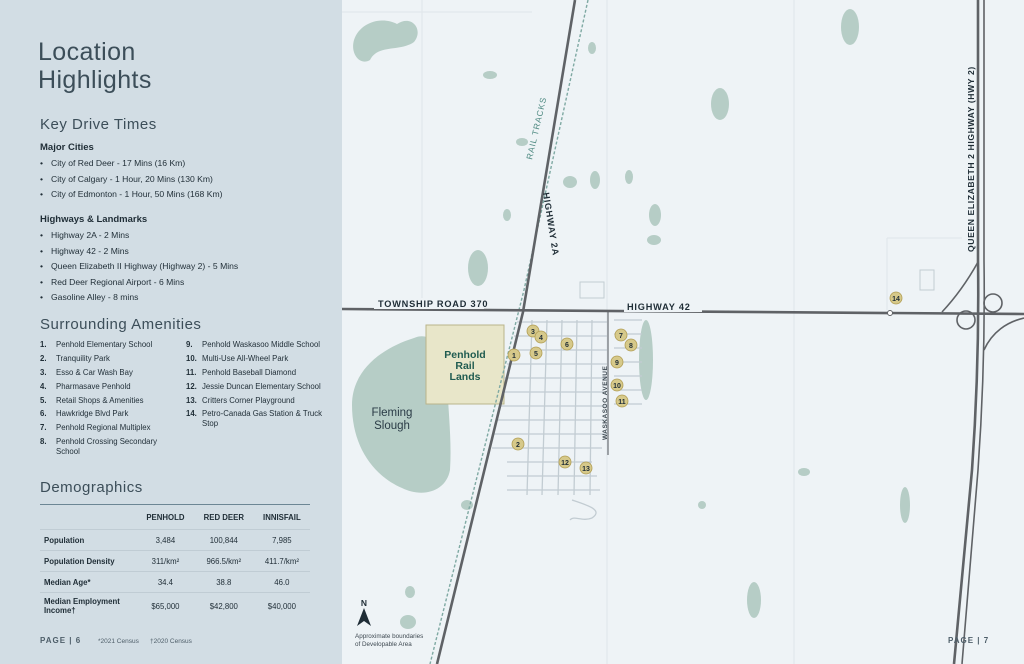 This screenshot has height=664, width=1024. I want to click on svg-text: 10, so click(617, 386).